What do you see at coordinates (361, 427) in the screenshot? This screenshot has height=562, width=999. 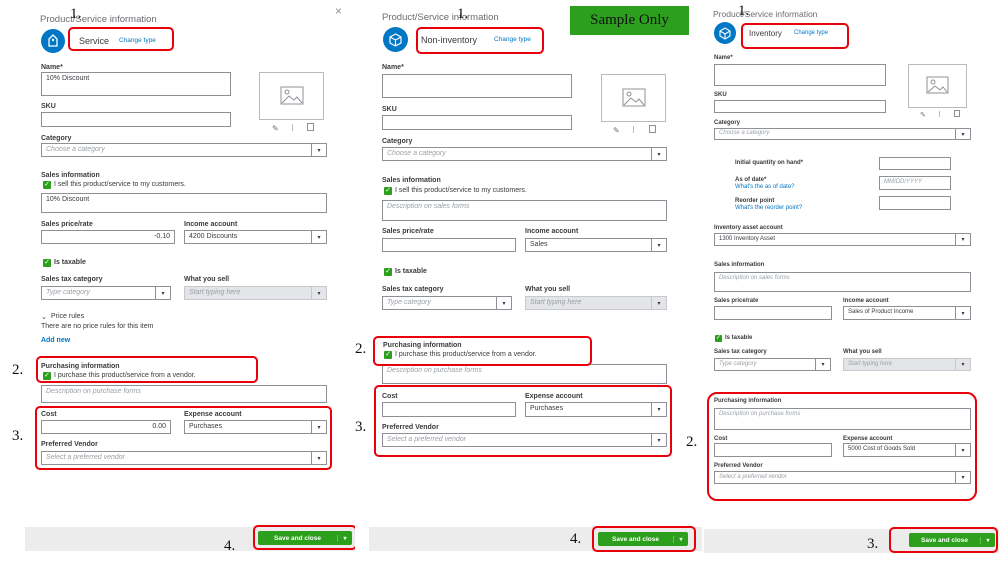 I see `step-marker: 3.` at bounding box center [361, 427].